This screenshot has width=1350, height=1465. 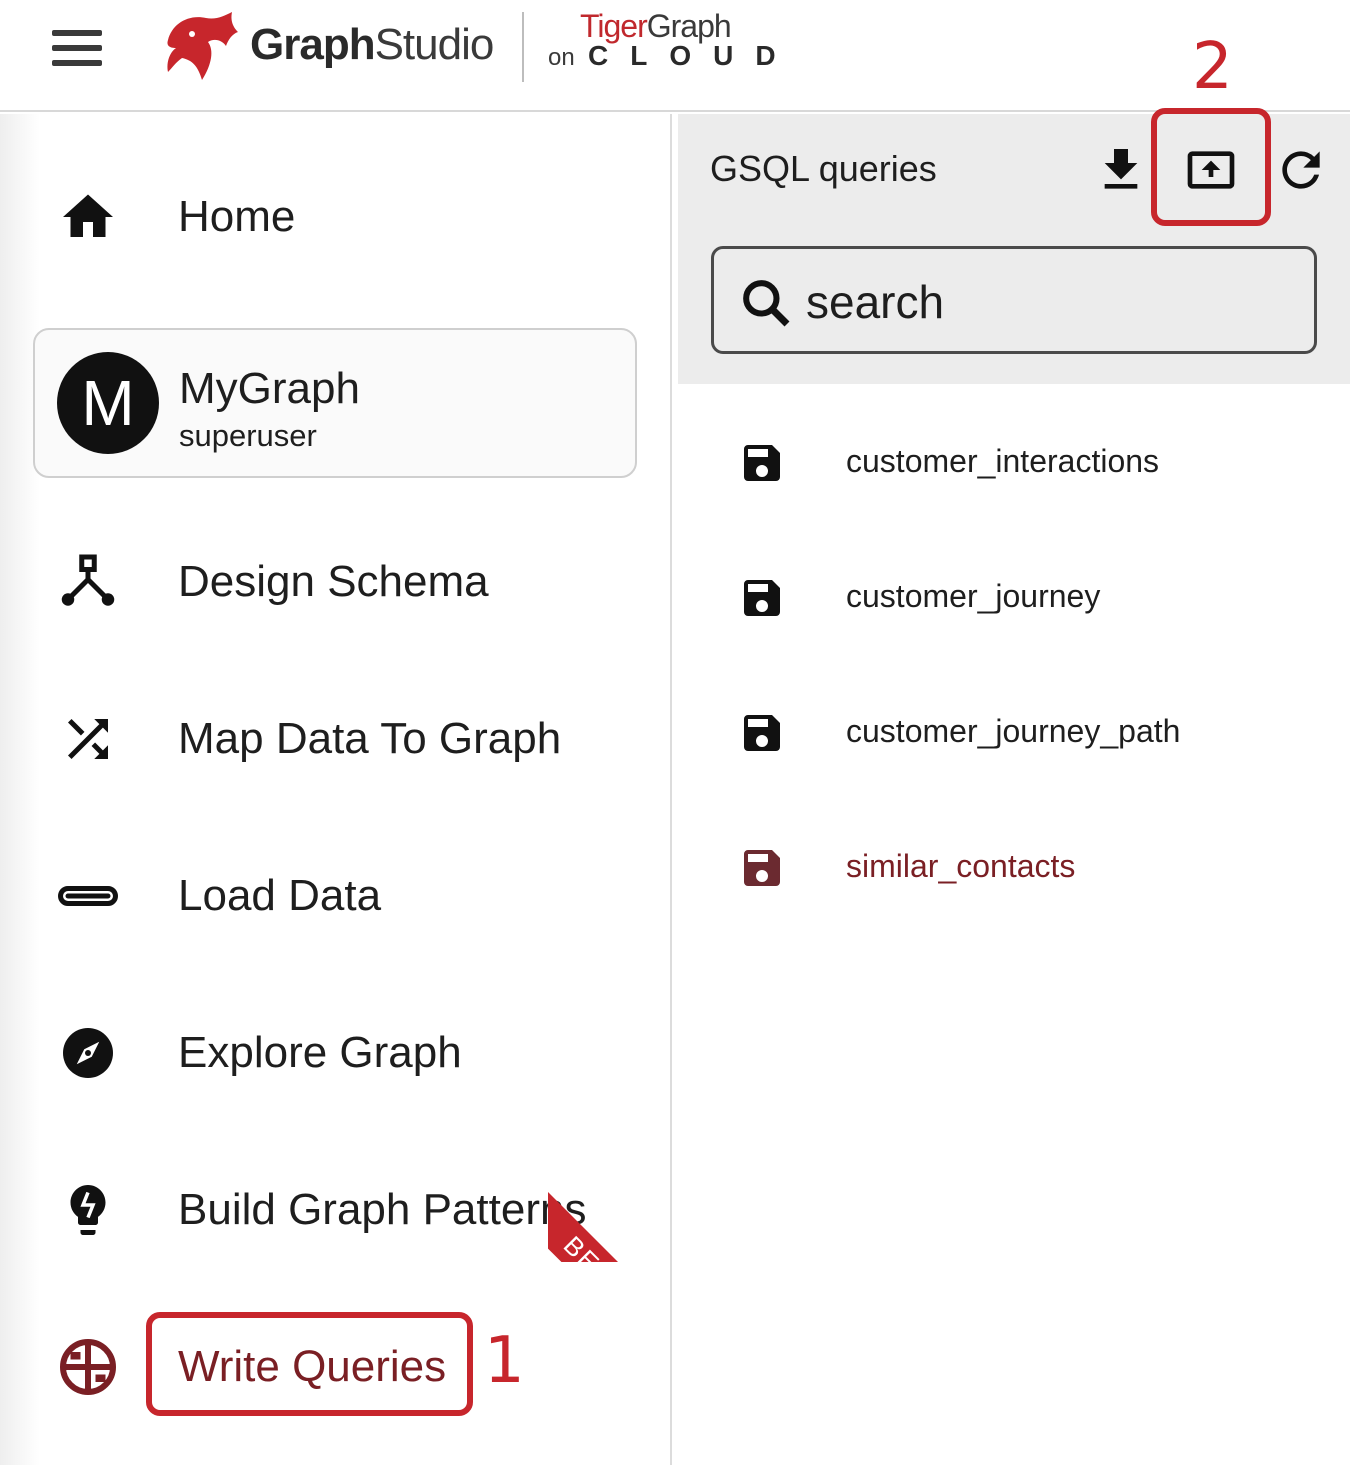 I want to click on beta-badge: BETA, so click(x=607, y=1203).